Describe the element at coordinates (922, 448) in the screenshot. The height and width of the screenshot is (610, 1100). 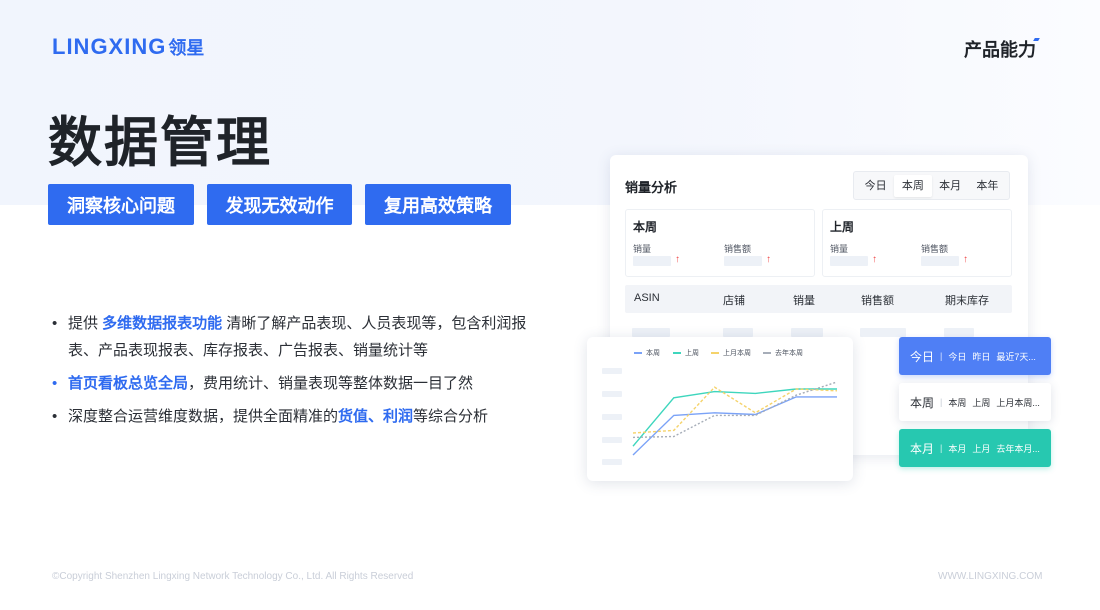
I see `picker-main-label: 本月` at that location.